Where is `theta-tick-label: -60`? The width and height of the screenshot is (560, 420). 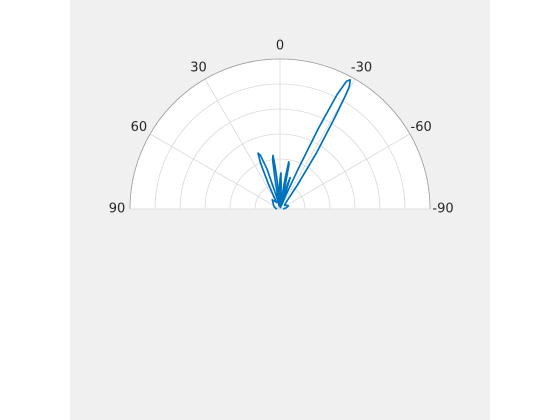 theta-tick-label: -60 is located at coordinates (421, 127).